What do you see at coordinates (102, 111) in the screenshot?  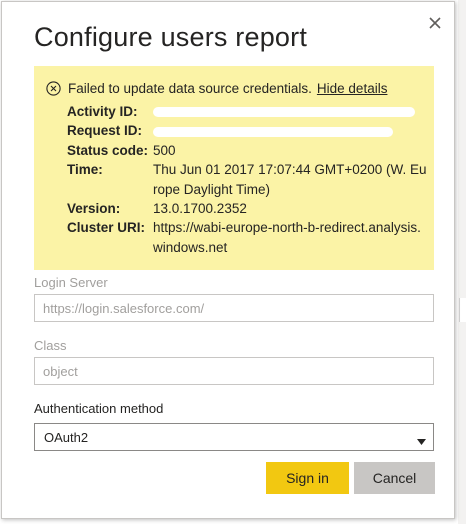 I see `detail-label: Activity ID:` at bounding box center [102, 111].